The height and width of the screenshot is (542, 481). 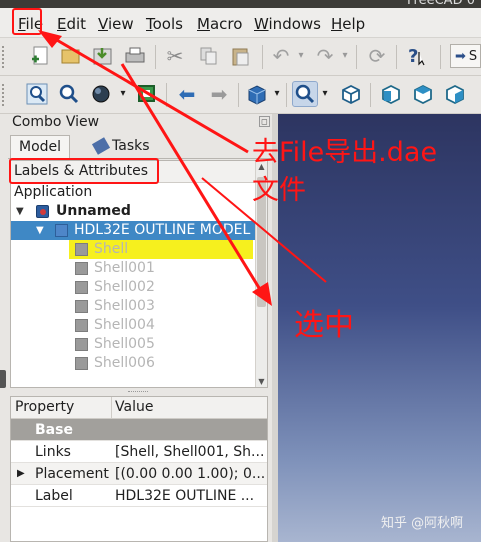 I want to click on annotation-select-note: 选中, so click(x=324, y=325).